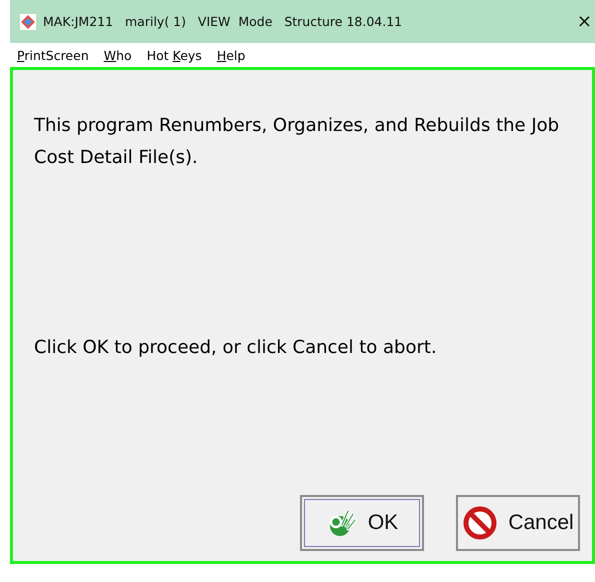 The image size is (595, 582). I want to click on message-text: This program Renumbers, Organizes, and Rebuilds the Job Cost Detail File(s)., so click(297, 142).